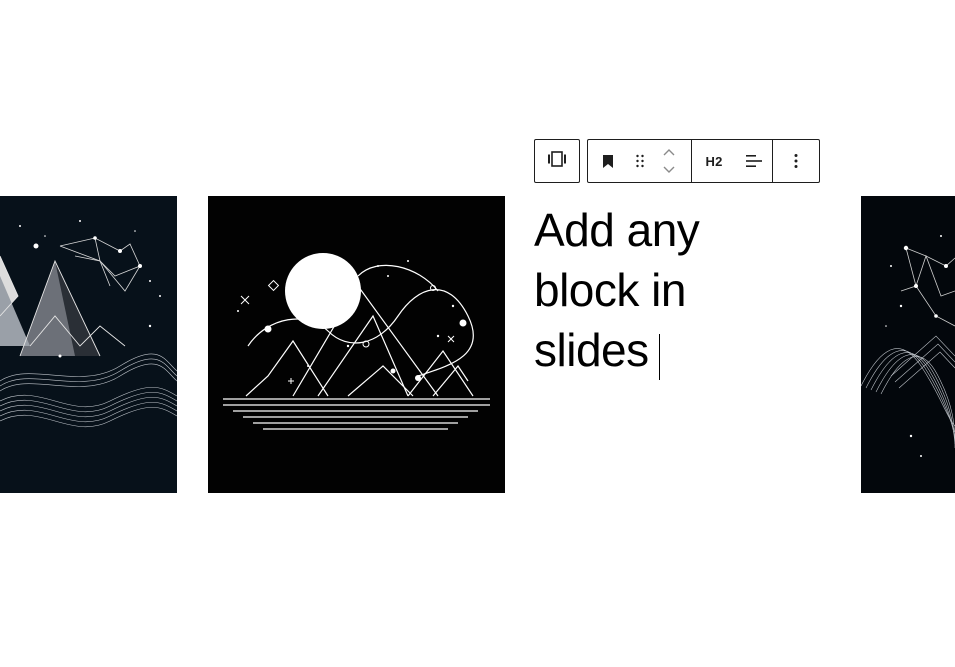 This screenshot has height=667, width=955. I want to click on slide-image-left, so click(88, 344).